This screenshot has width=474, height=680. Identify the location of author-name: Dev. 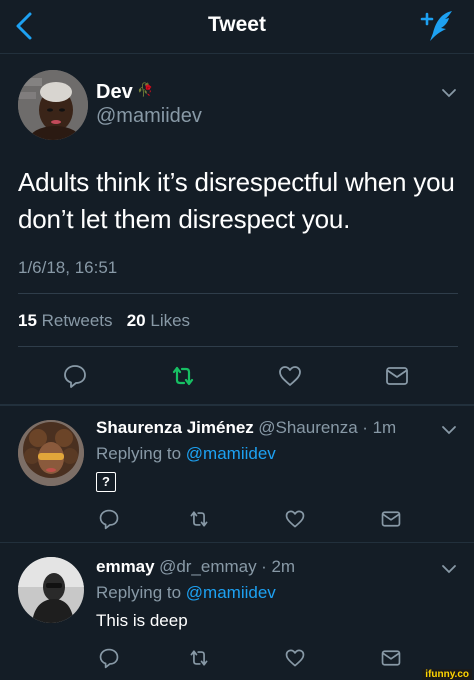
(114, 92).